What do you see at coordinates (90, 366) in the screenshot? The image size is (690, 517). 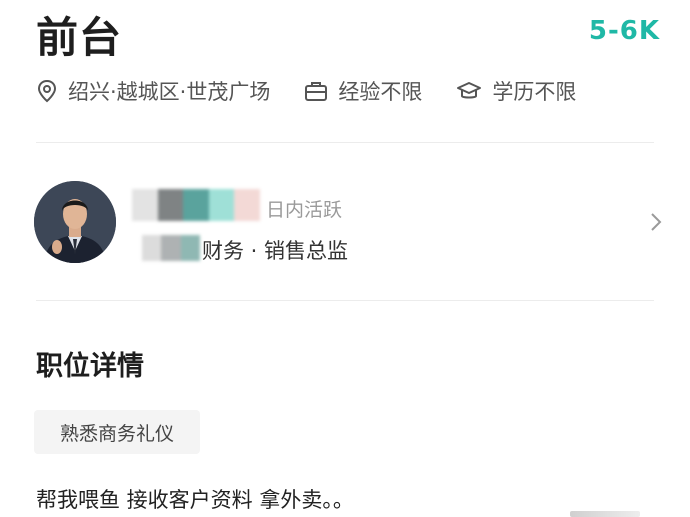 I see `section-title: 职位详情` at bounding box center [90, 366].